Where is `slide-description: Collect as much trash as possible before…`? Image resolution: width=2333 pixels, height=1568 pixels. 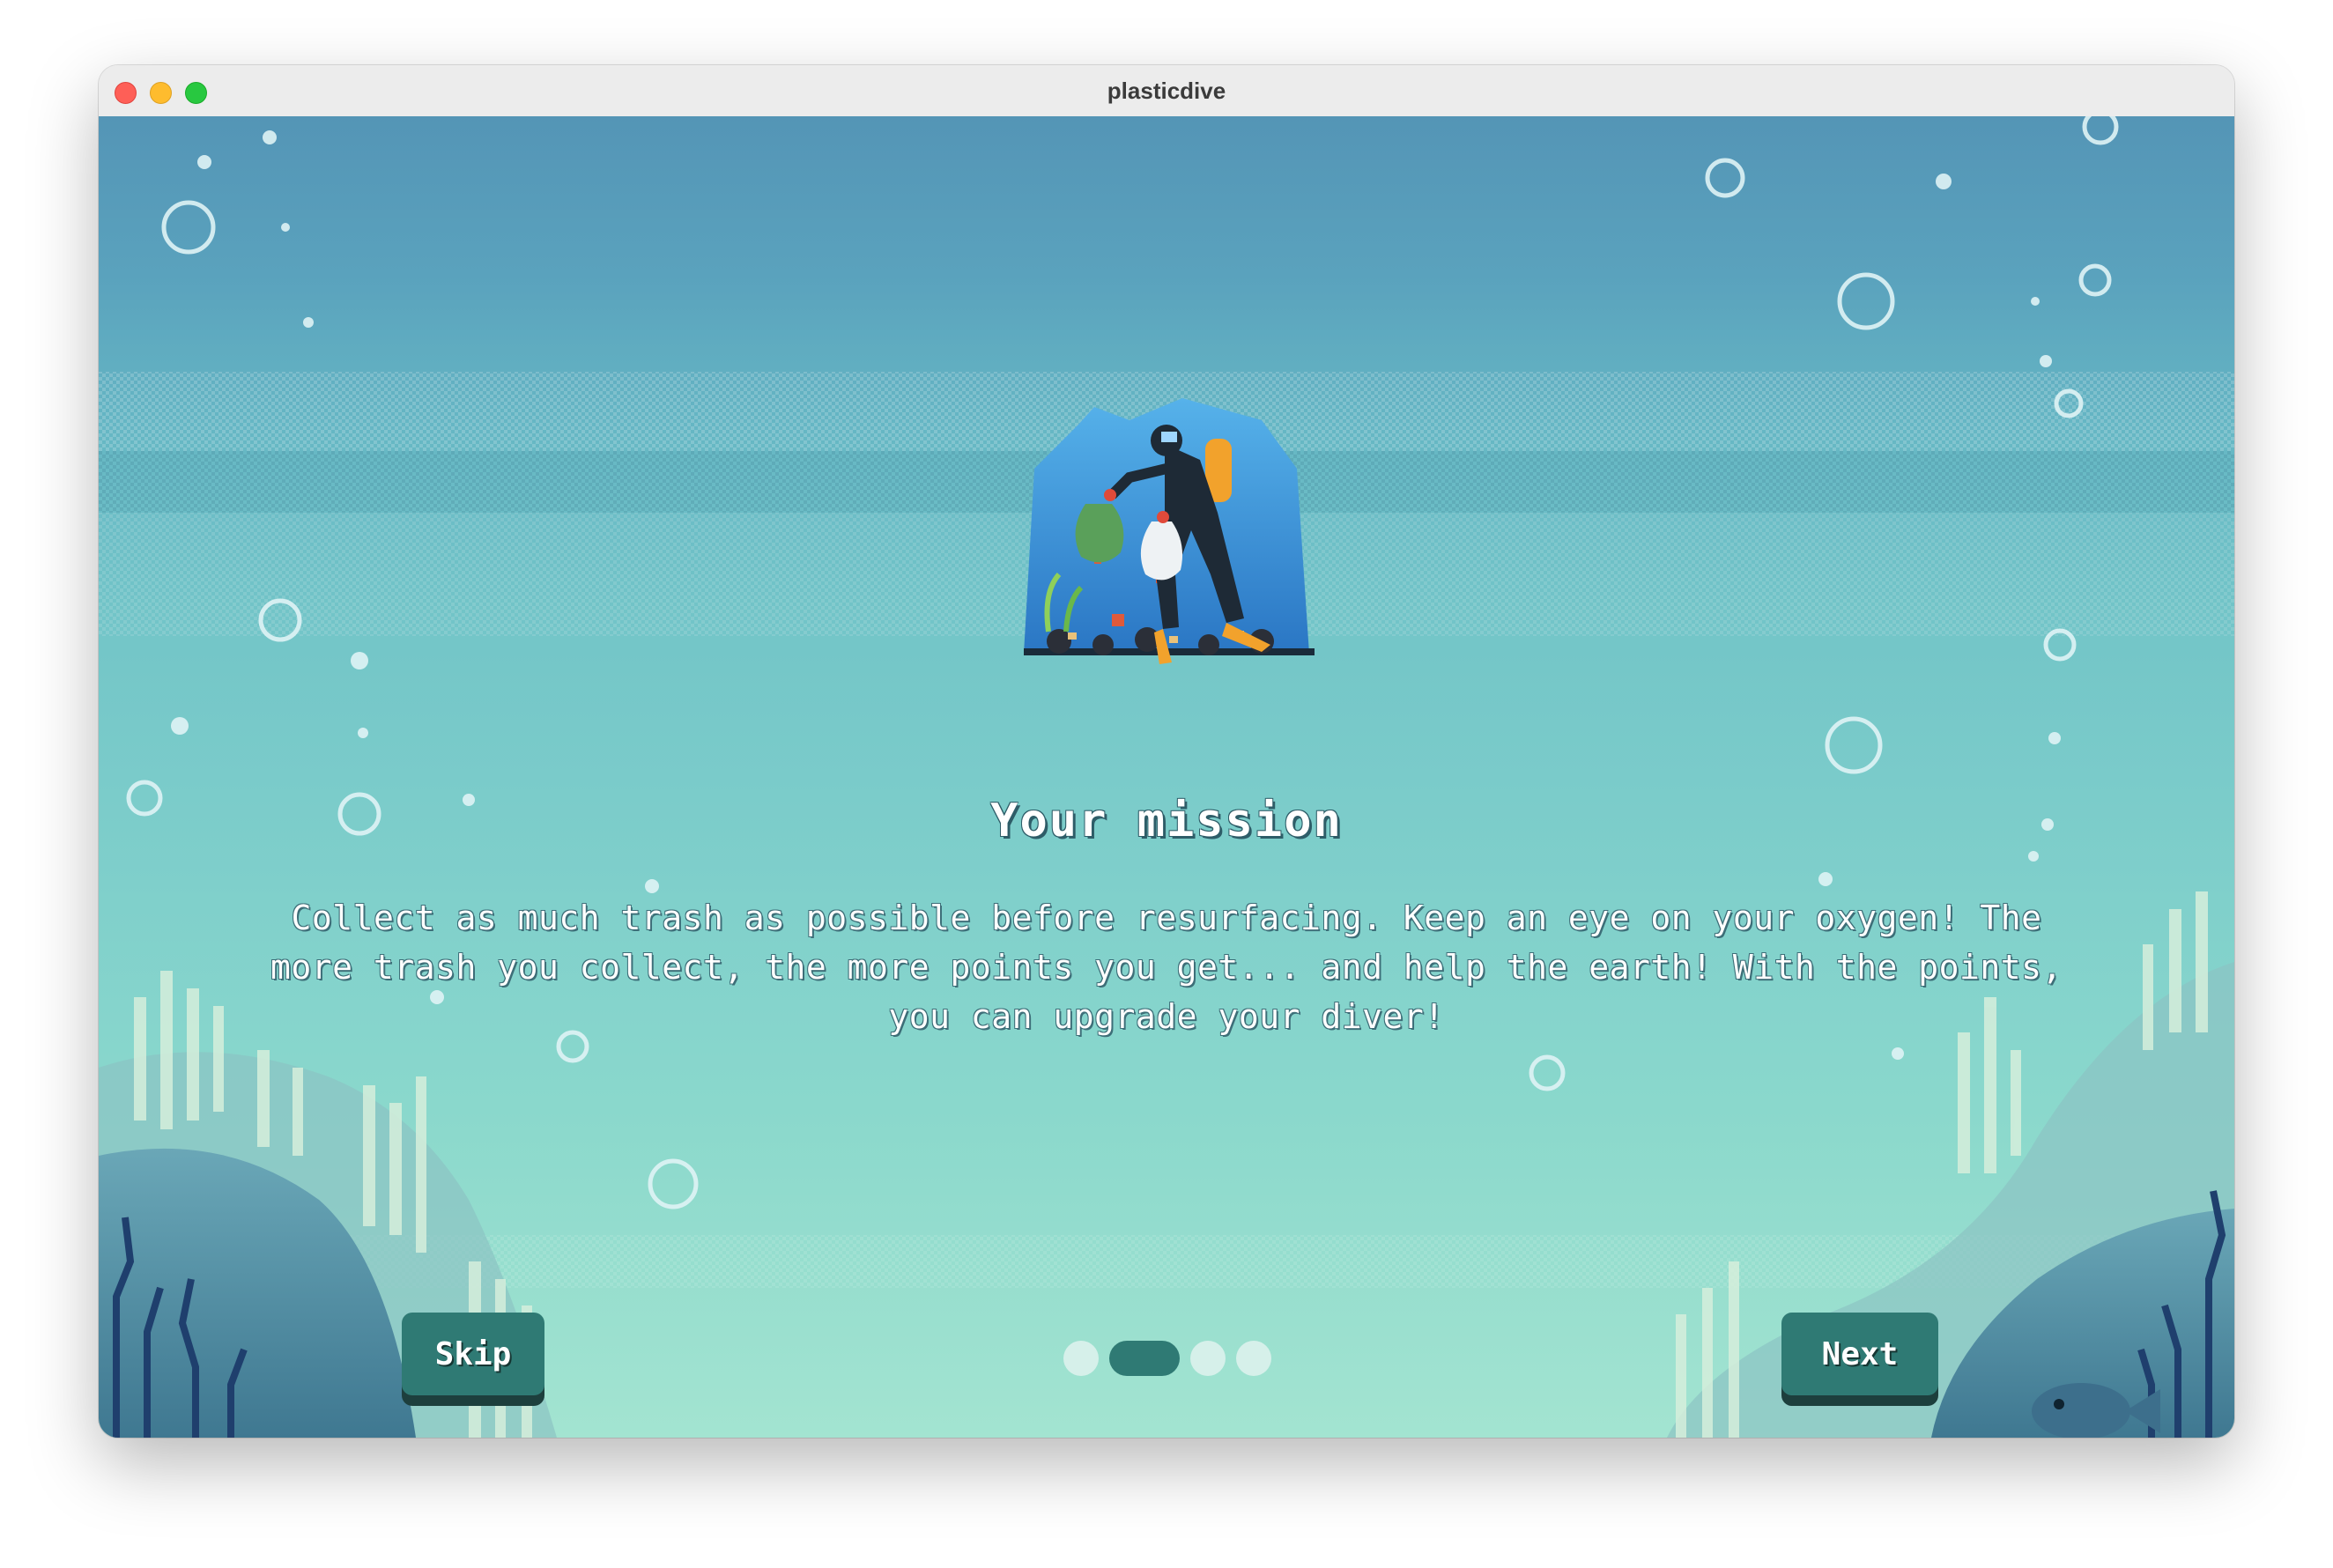 slide-description: Collect as much trash as possible before… is located at coordinates (1166, 967).